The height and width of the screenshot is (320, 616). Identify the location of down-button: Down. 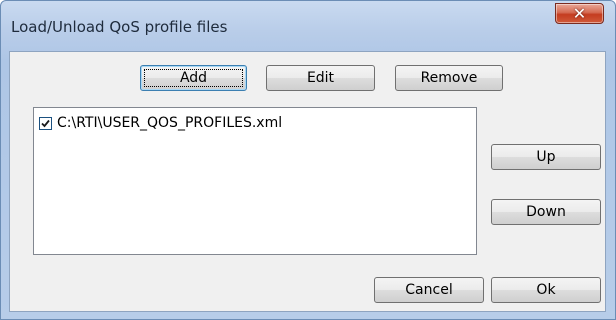
(546, 212).